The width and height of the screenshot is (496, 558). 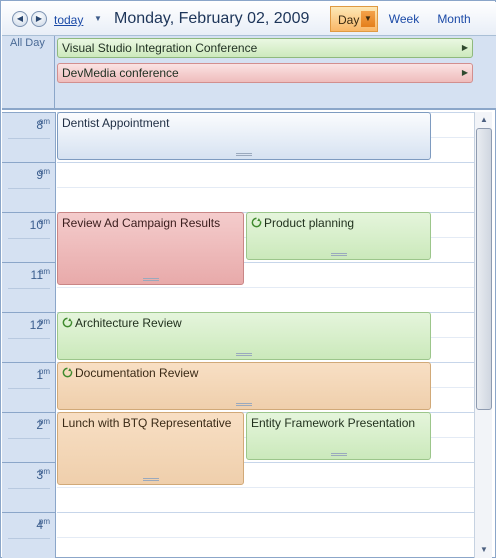 What do you see at coordinates (150, 248) in the screenshot?
I see `event-review-ad-campaign: Review Ad Campaign Results` at bounding box center [150, 248].